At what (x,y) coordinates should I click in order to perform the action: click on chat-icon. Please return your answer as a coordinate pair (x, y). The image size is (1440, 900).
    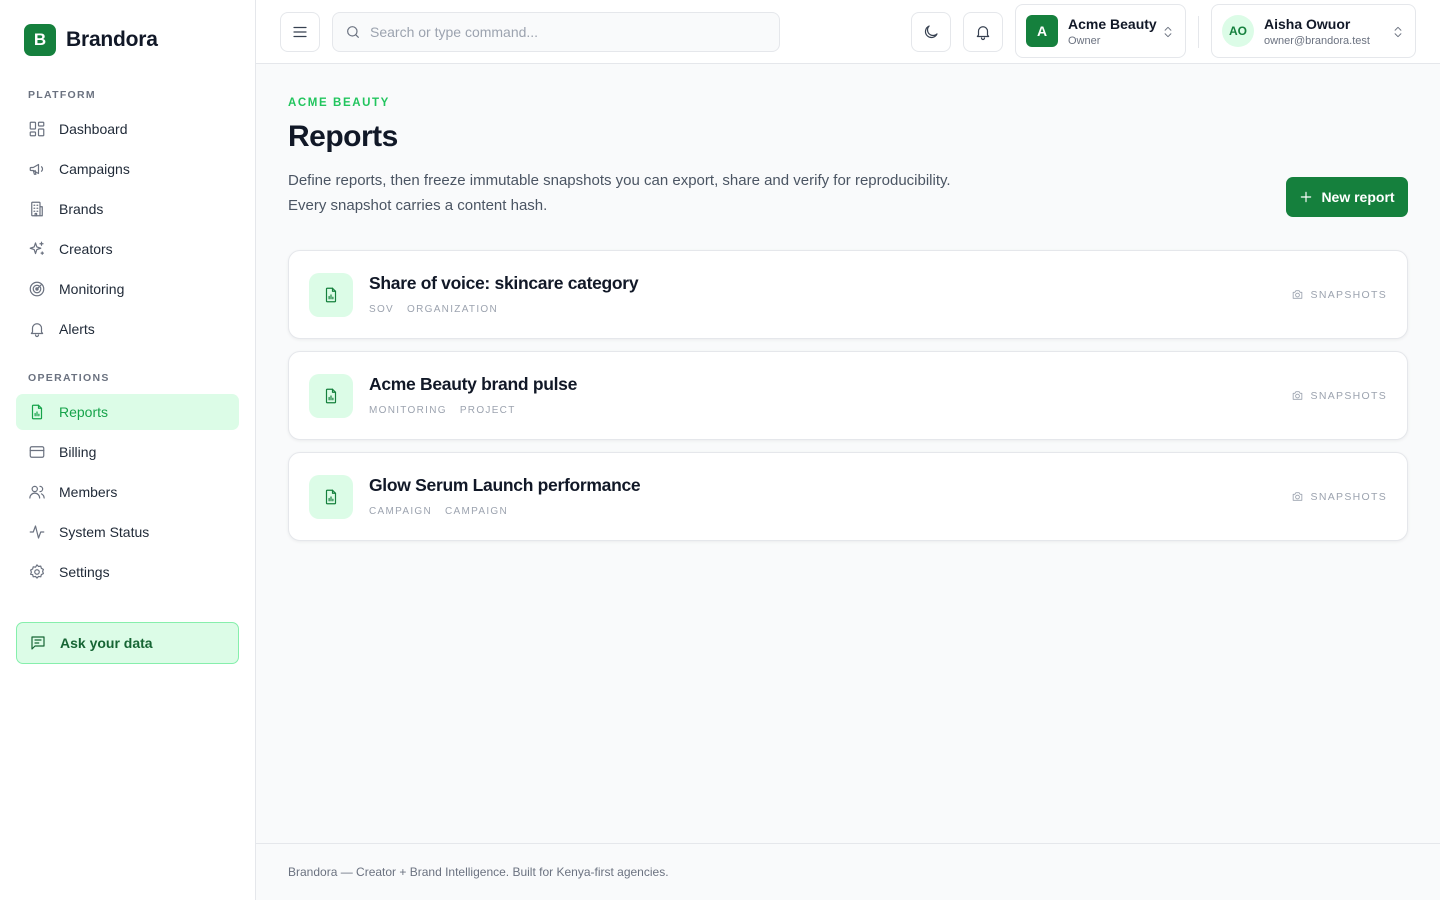
    Looking at the image, I should click on (38, 643).